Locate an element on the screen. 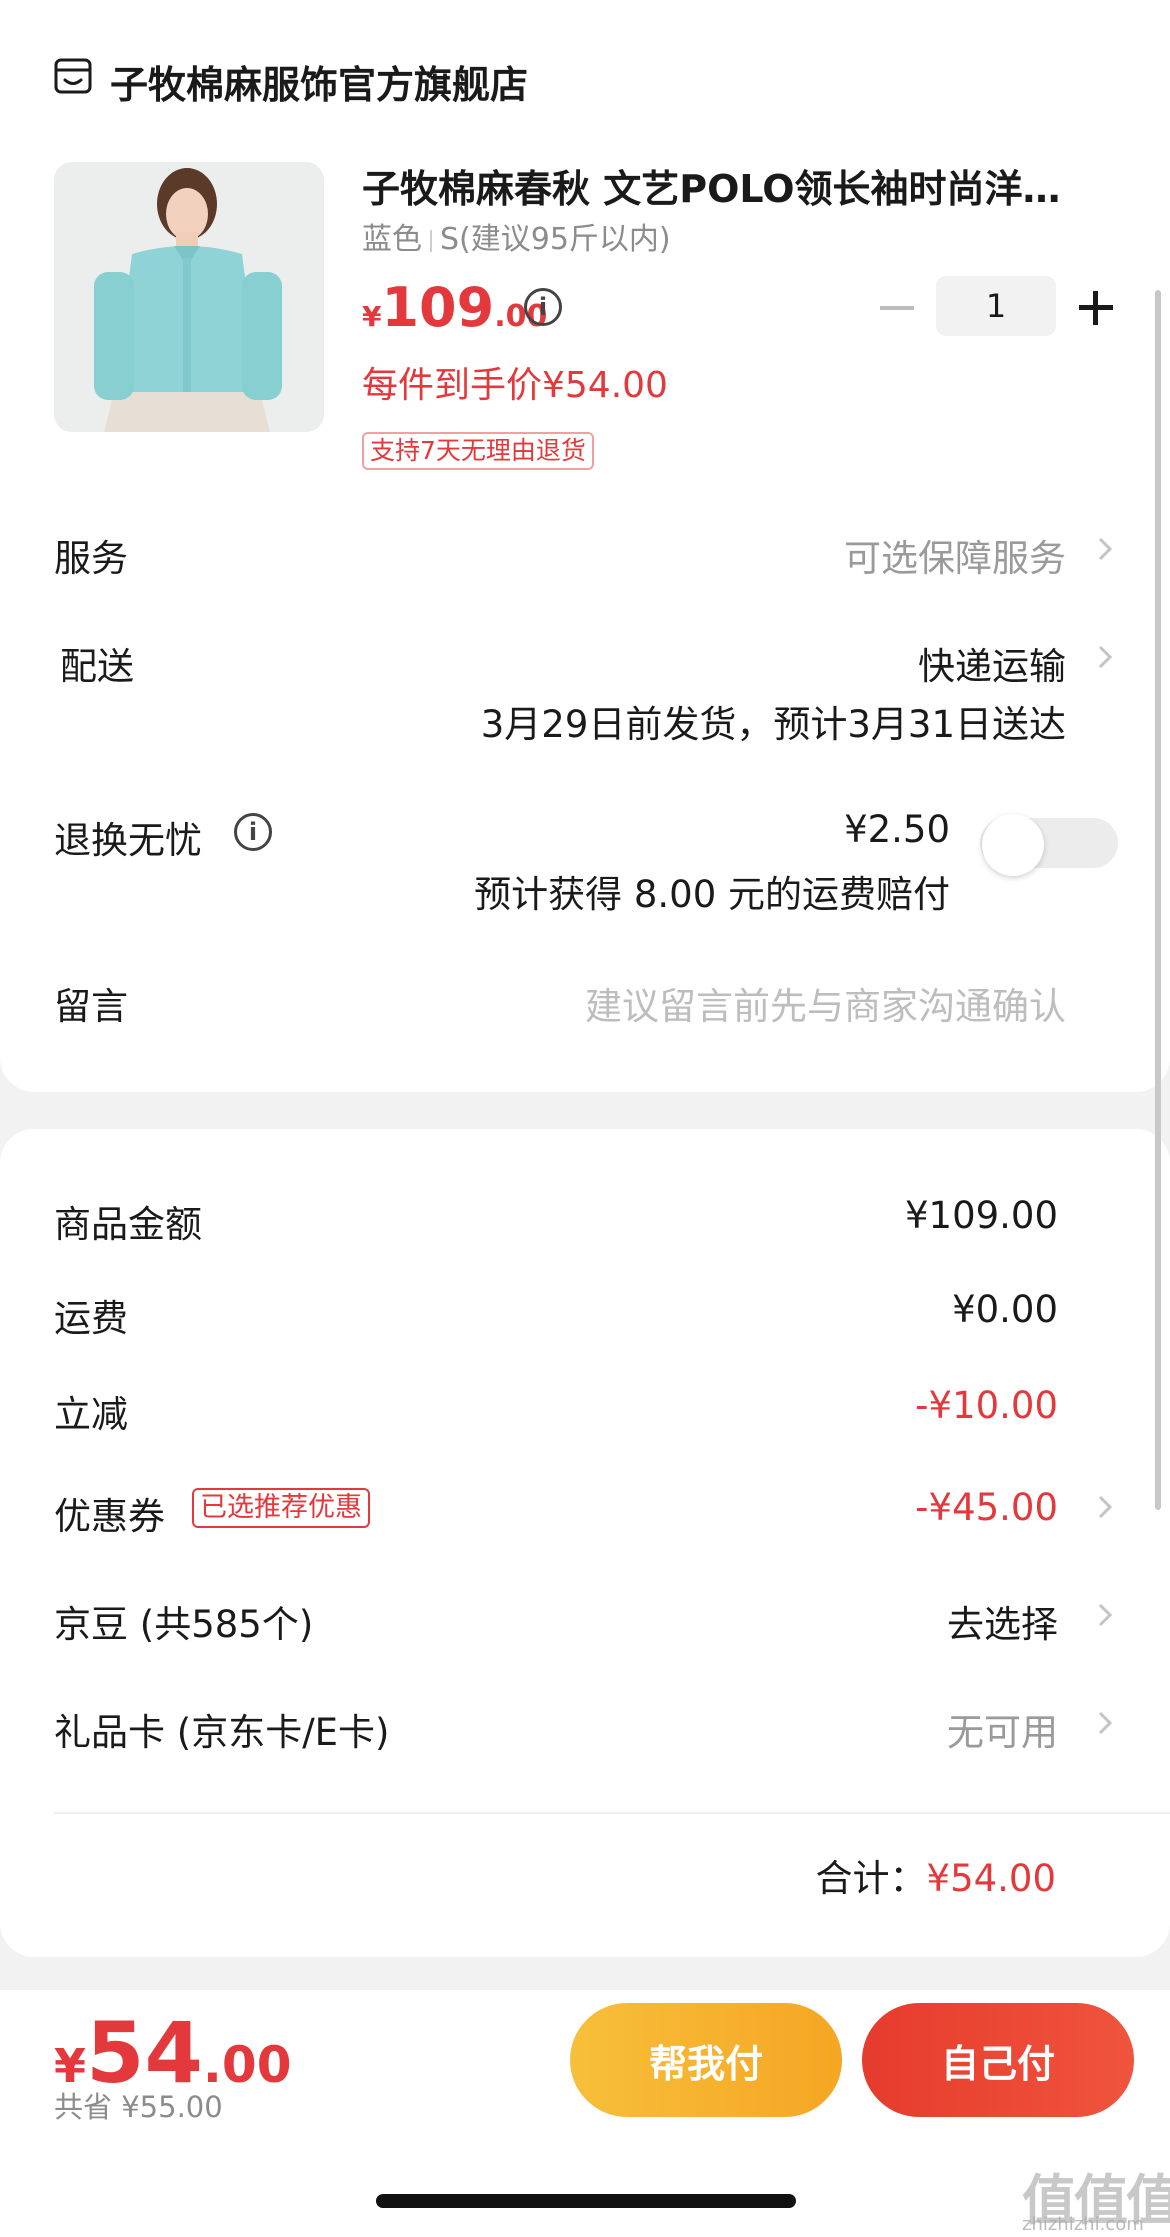 The image size is (1170, 2237). summary-total: 合计：¥54.00 is located at coordinates (936, 1875).